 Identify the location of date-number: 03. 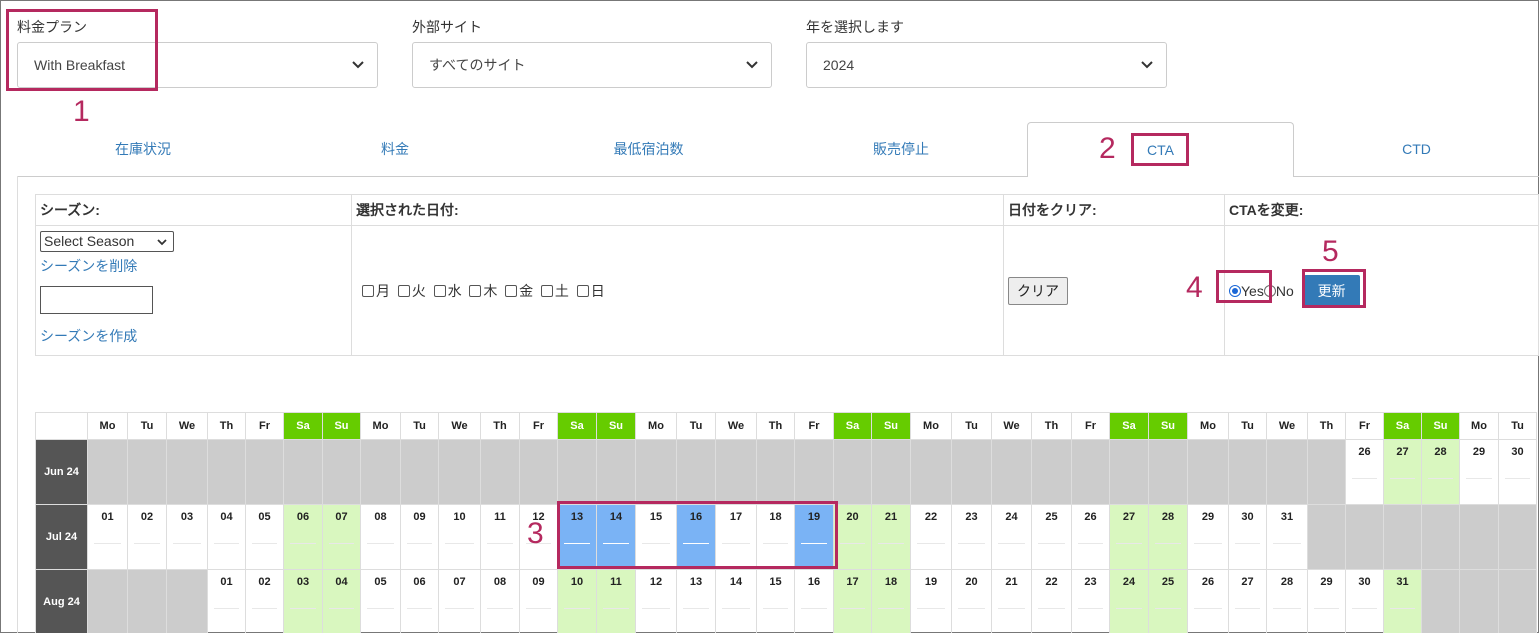
(303, 582).